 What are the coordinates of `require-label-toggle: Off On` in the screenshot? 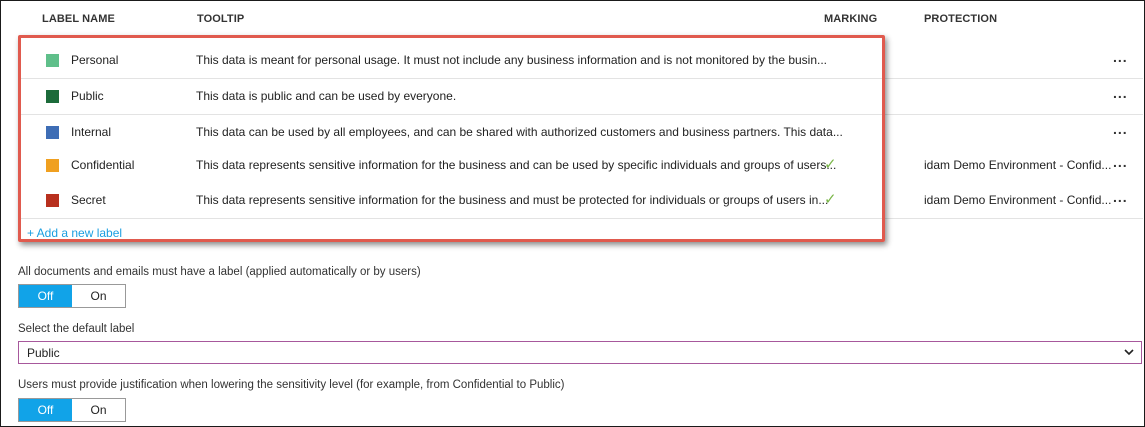 It's located at (72, 296).